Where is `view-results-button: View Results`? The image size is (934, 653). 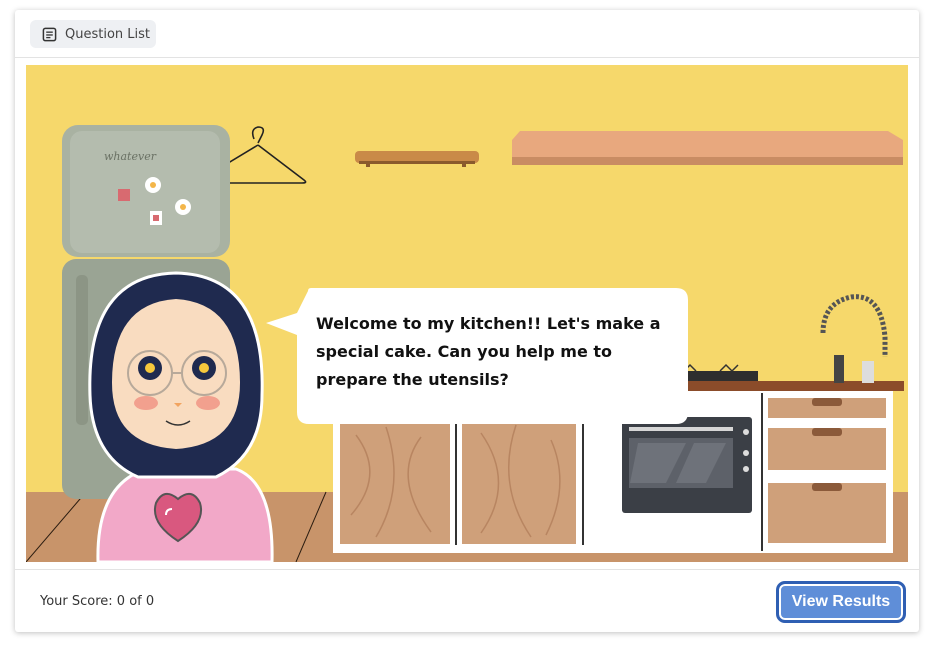
view-results-button: View Results is located at coordinates (841, 602).